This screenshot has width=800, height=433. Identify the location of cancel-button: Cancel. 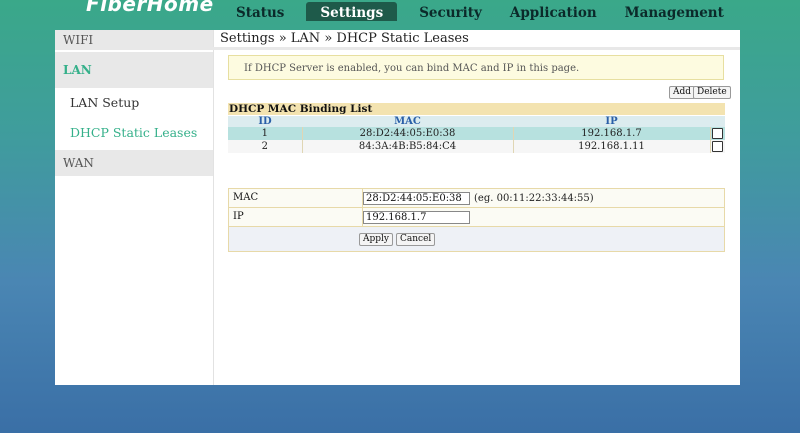
(416, 239).